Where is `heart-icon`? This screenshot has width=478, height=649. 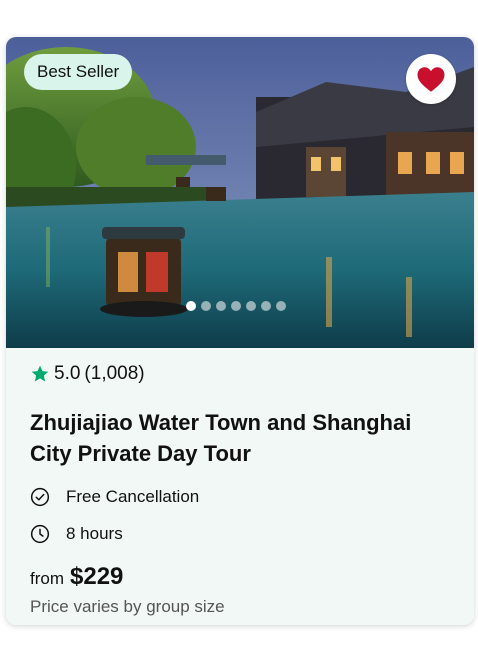
heart-icon is located at coordinates (431, 79).